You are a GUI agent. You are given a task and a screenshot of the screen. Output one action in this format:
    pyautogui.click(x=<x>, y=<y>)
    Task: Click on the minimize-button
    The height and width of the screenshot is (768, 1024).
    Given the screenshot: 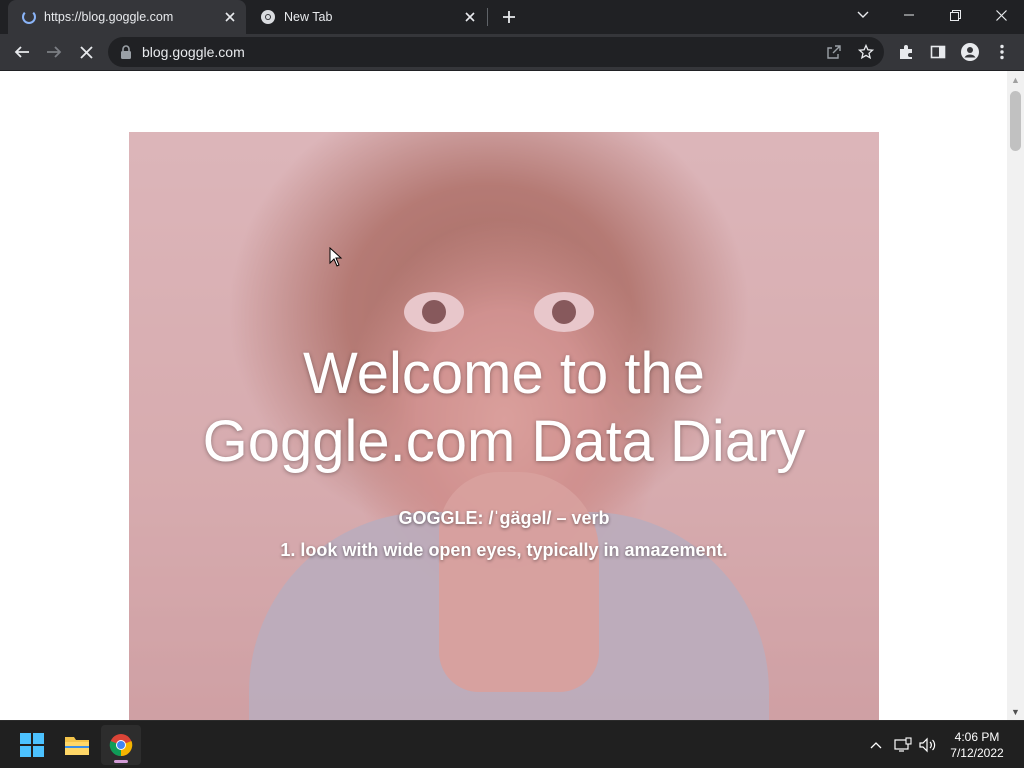 What is the action you would take?
    pyautogui.click(x=909, y=15)
    